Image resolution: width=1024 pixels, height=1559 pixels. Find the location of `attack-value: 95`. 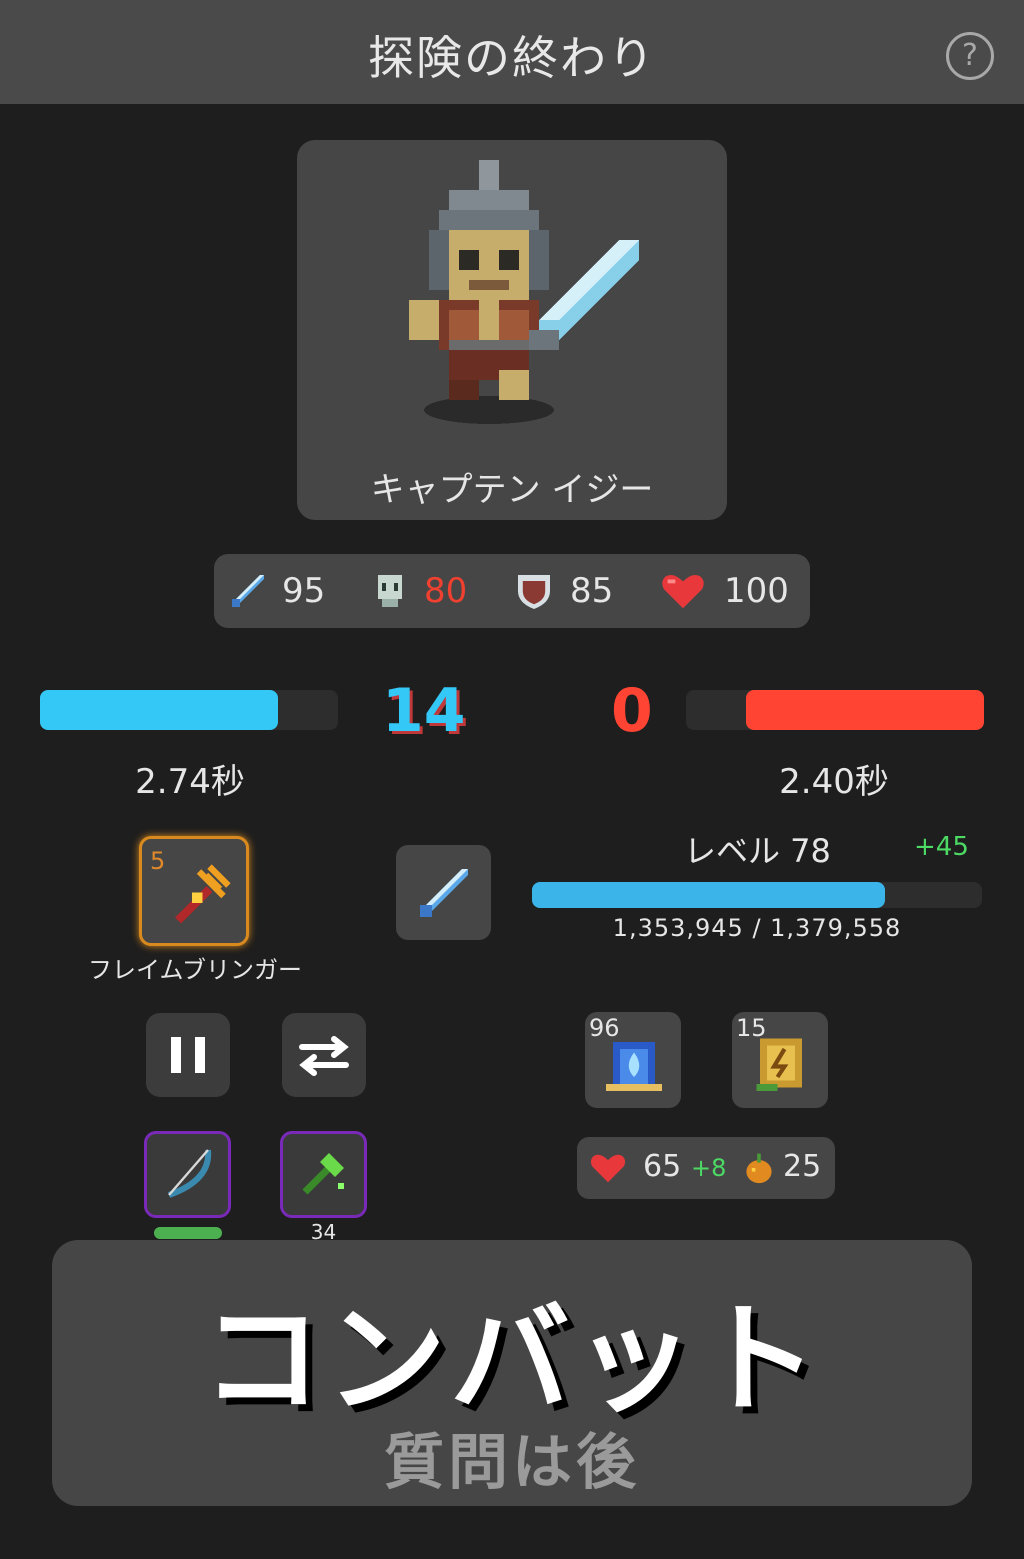

attack-value: 95 is located at coordinates (304, 591).